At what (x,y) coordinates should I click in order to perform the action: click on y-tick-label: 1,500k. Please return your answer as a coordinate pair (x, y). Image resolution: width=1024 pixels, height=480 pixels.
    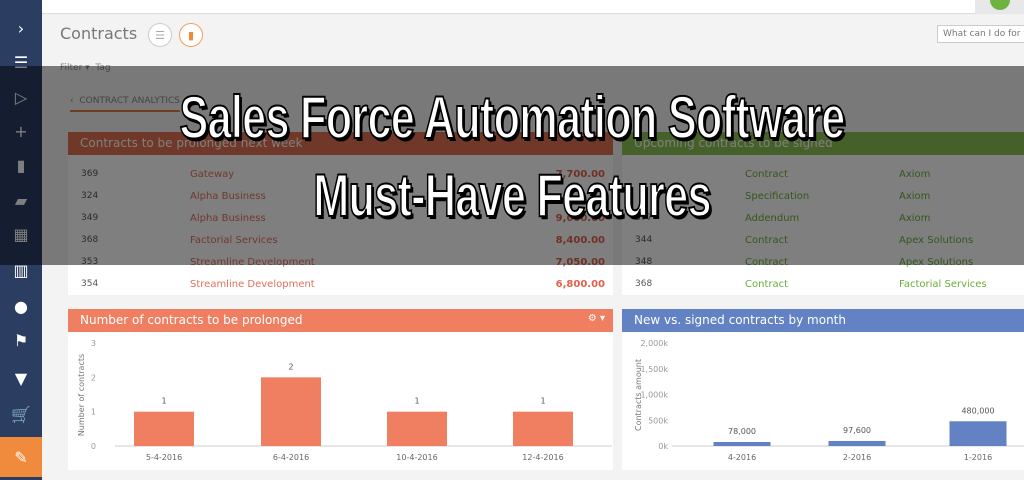
    Looking at the image, I should click on (654, 369).